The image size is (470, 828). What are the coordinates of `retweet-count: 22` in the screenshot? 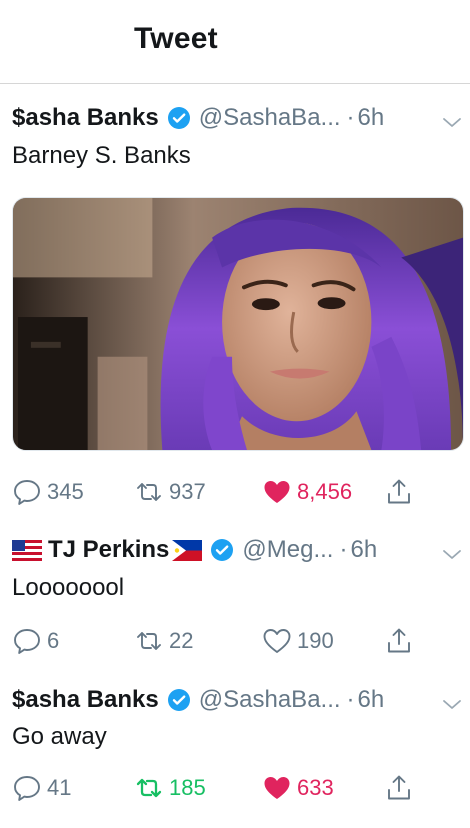 It's located at (181, 640).